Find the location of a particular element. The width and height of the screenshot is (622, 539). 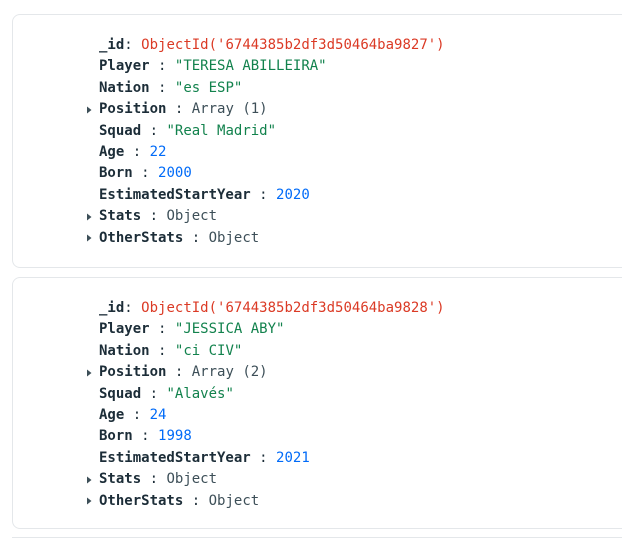

field-value: "TERESA ABILLEIRA" is located at coordinates (250, 66).